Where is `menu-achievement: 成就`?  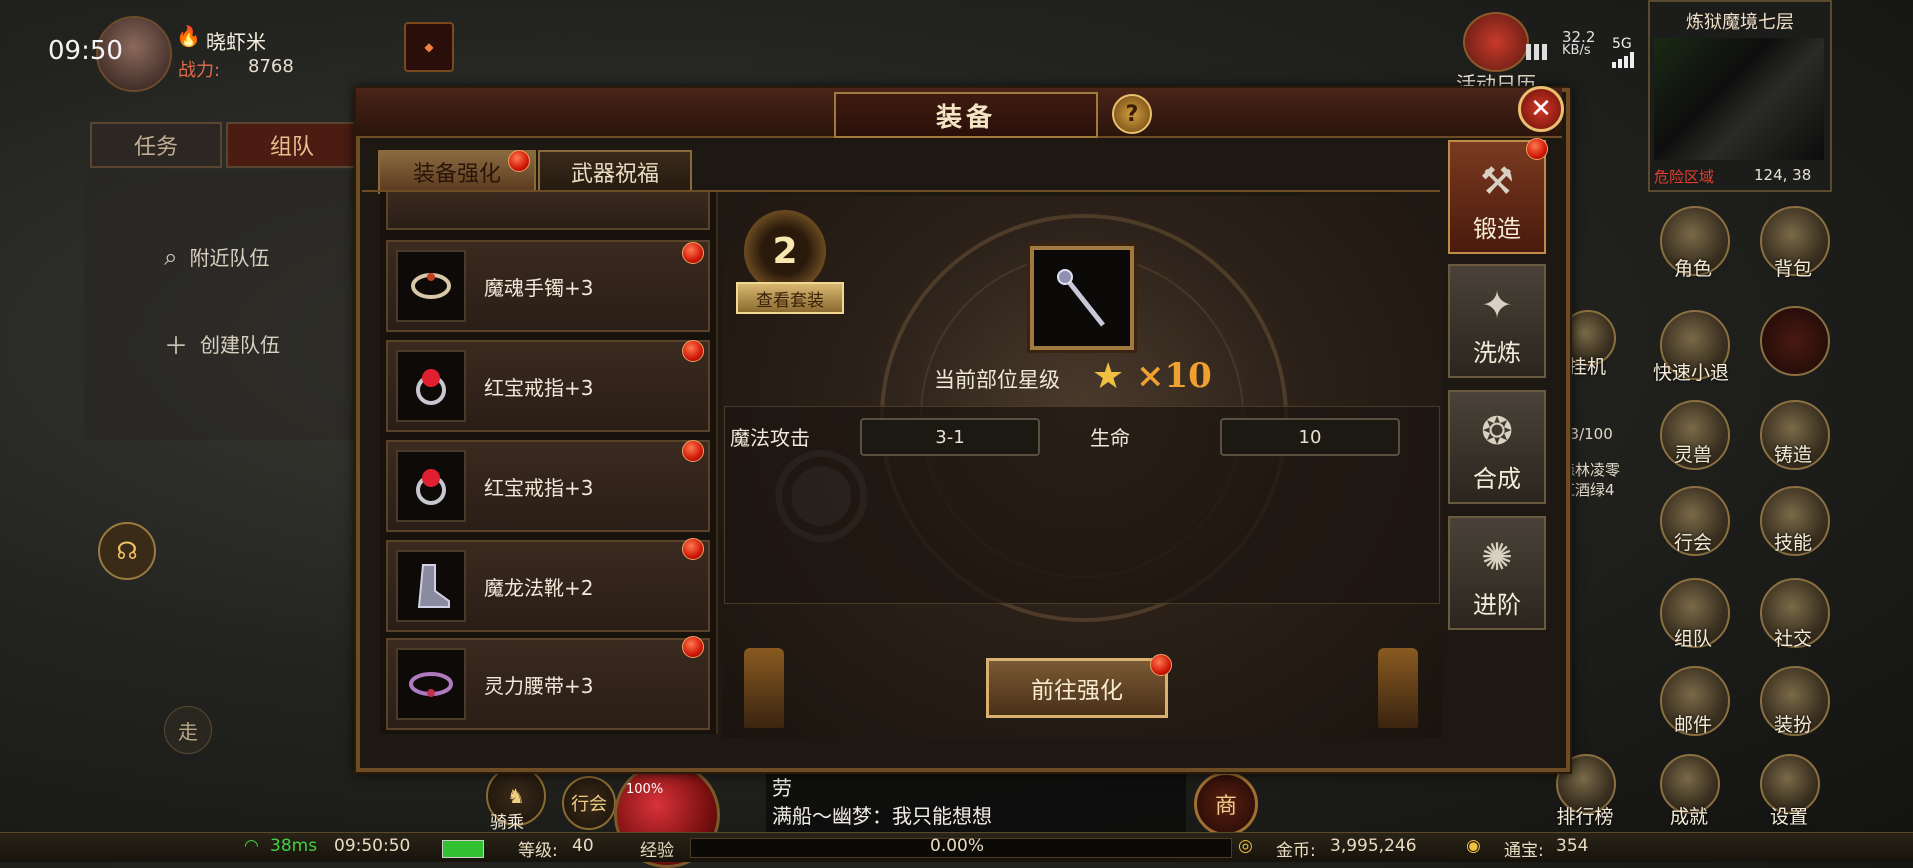
menu-achievement: 成就 is located at coordinates (1690, 791).